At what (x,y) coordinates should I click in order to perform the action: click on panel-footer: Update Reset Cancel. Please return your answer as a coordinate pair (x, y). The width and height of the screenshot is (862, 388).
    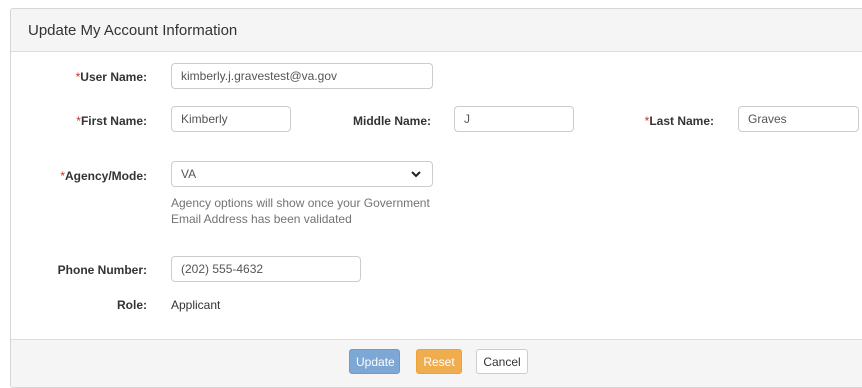
    Looking at the image, I should click on (436, 363).